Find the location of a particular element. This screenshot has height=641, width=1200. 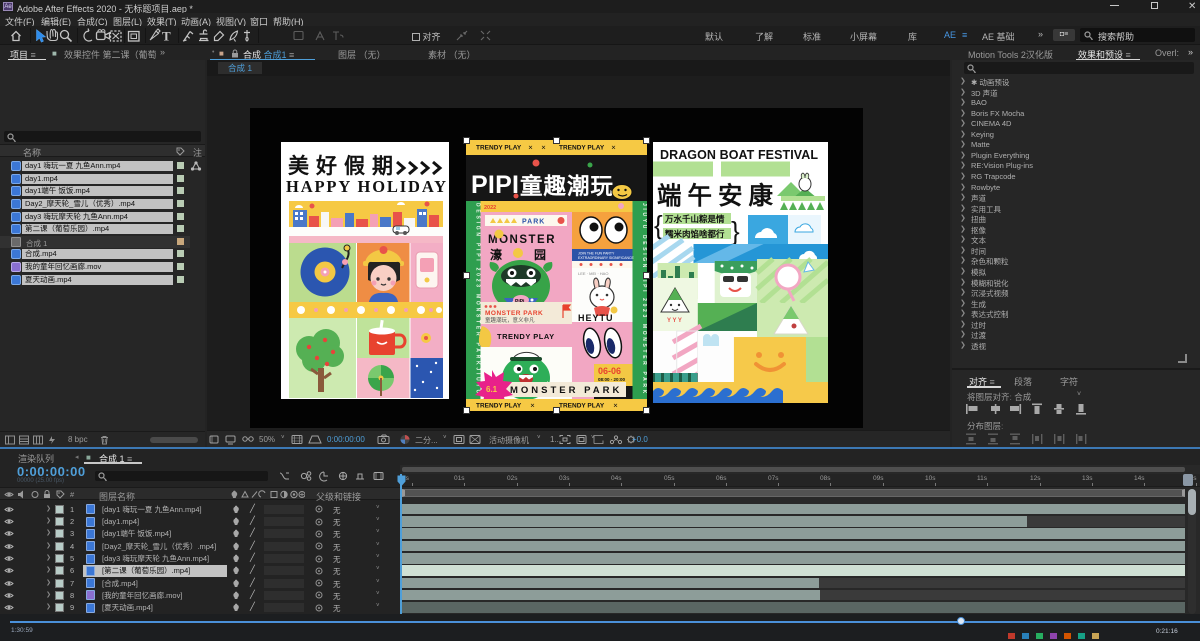

svg-text: 端午安康 is located at coordinates (718, 195).